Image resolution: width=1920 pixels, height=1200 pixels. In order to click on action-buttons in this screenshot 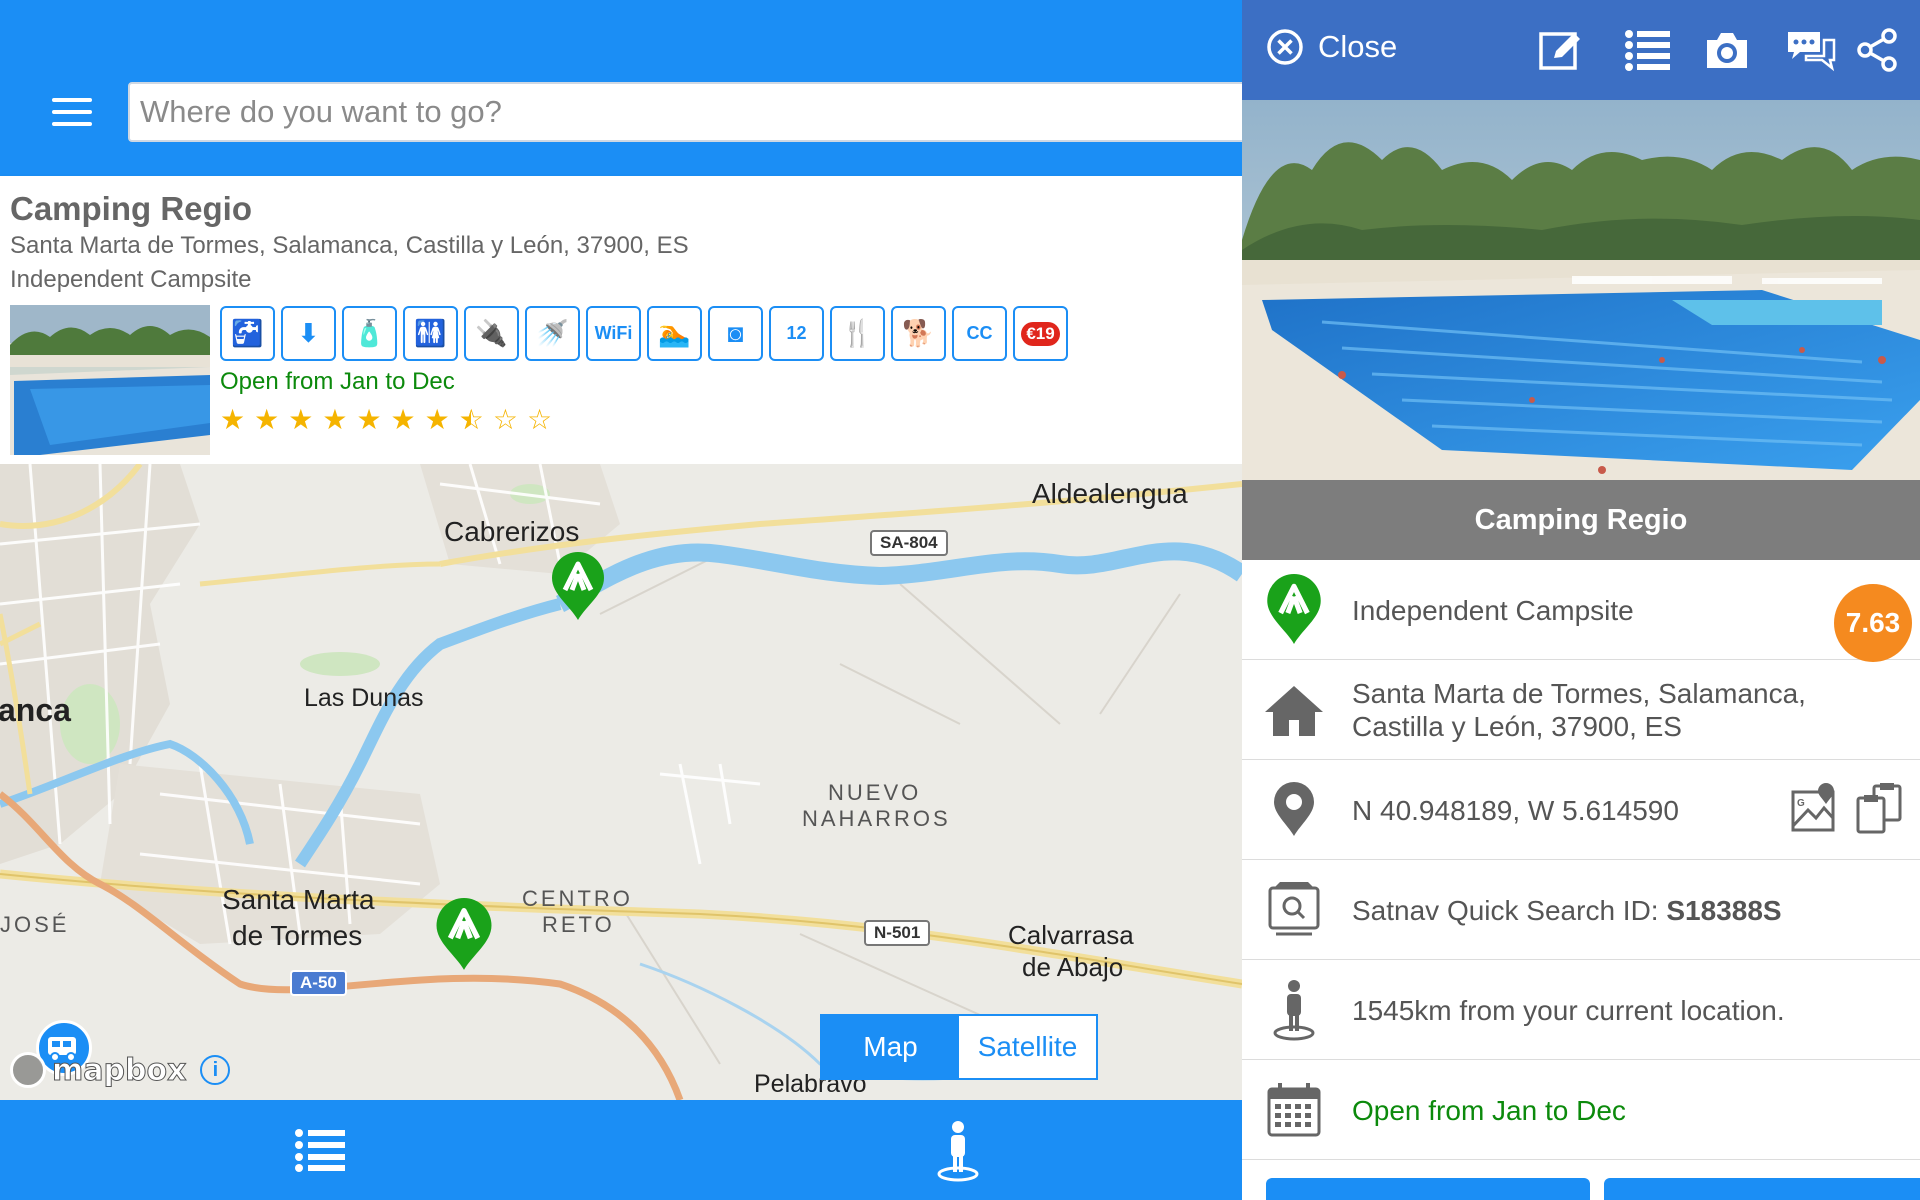, I will do `click(1581, 1189)`.